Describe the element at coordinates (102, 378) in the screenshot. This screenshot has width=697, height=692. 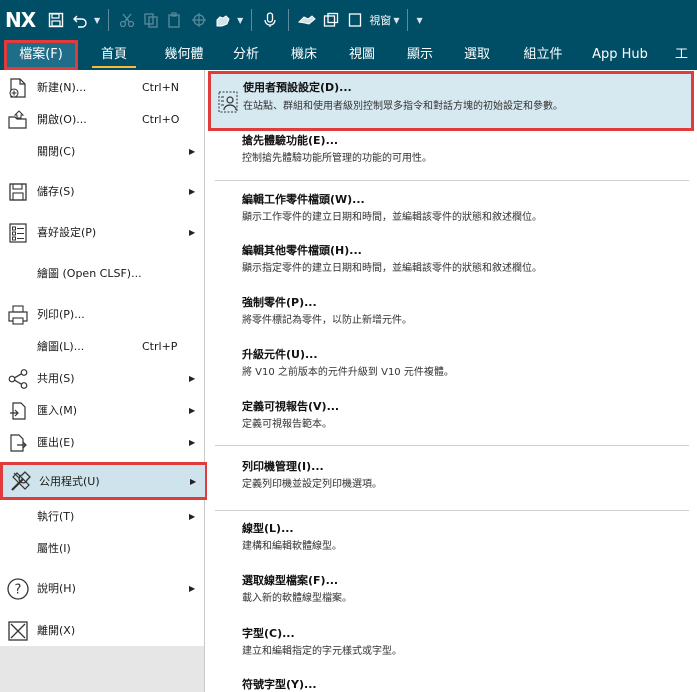
I see `menu-item-share: 共用(S) ▶` at that location.